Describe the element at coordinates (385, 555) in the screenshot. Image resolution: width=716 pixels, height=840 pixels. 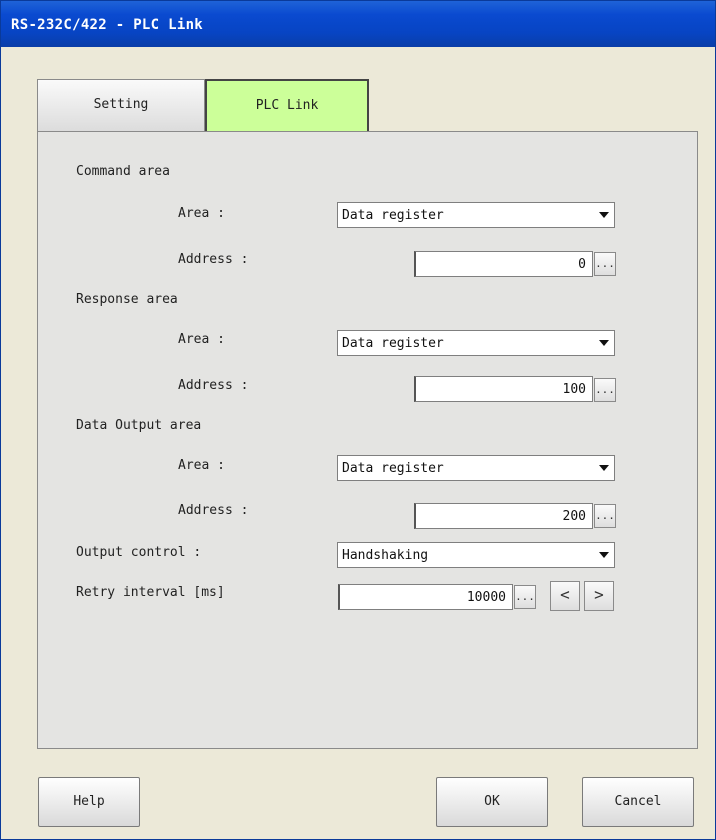
I see `output-control-dropdown-value: Handshaking` at that location.